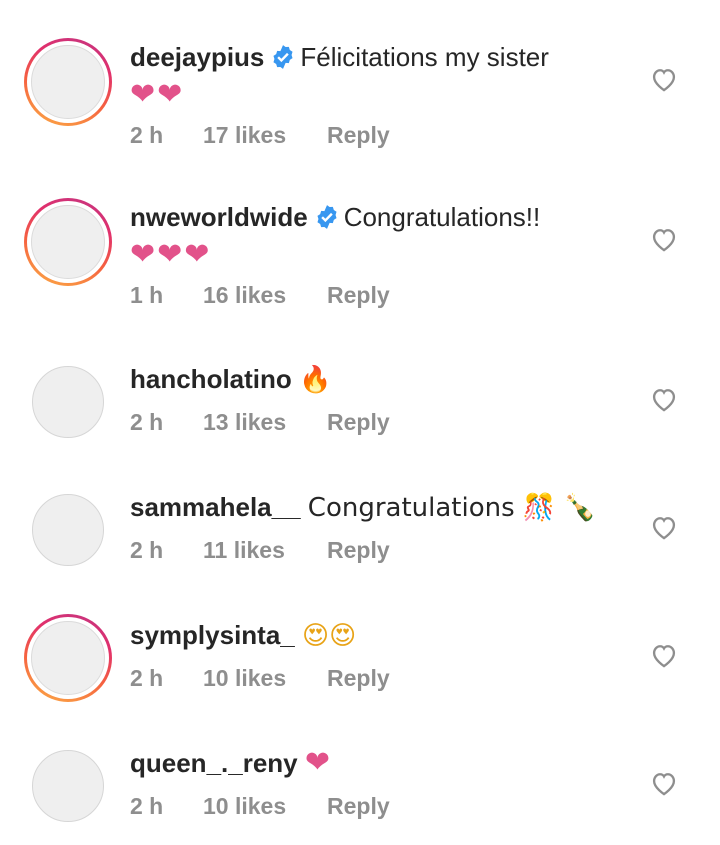 The height and width of the screenshot is (845, 720). Describe the element at coordinates (315, 380) in the screenshot. I see `comment-text: 🔥` at that location.